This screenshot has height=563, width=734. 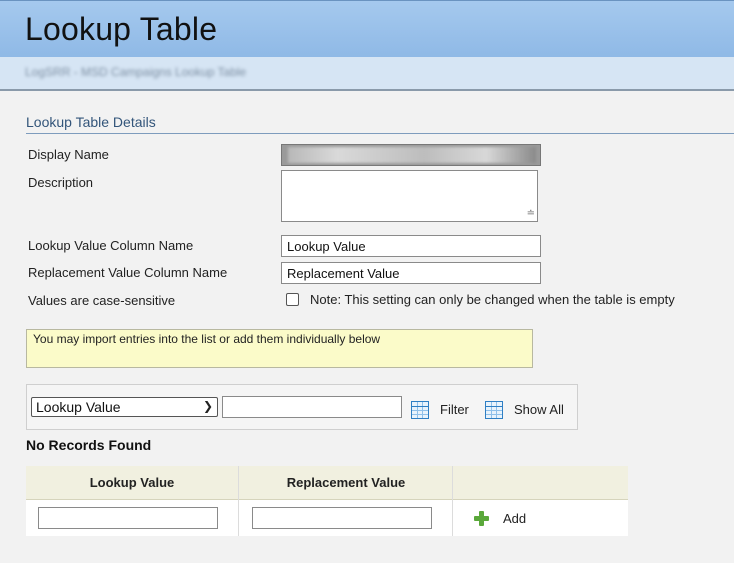 I want to click on breadcrumb: LogSRR - MSD Campaigns Lookup Table, so click(x=136, y=72).